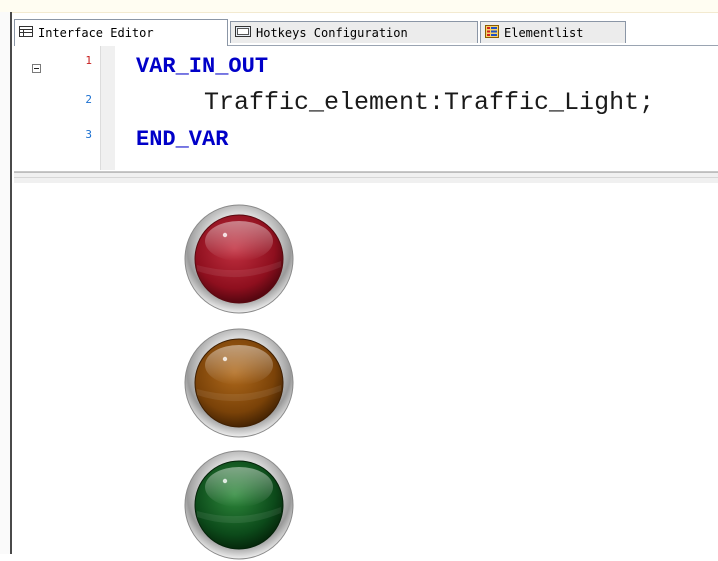  Describe the element at coordinates (332, 32) in the screenshot. I see `tab-label: Hotkeys Configuration` at that location.